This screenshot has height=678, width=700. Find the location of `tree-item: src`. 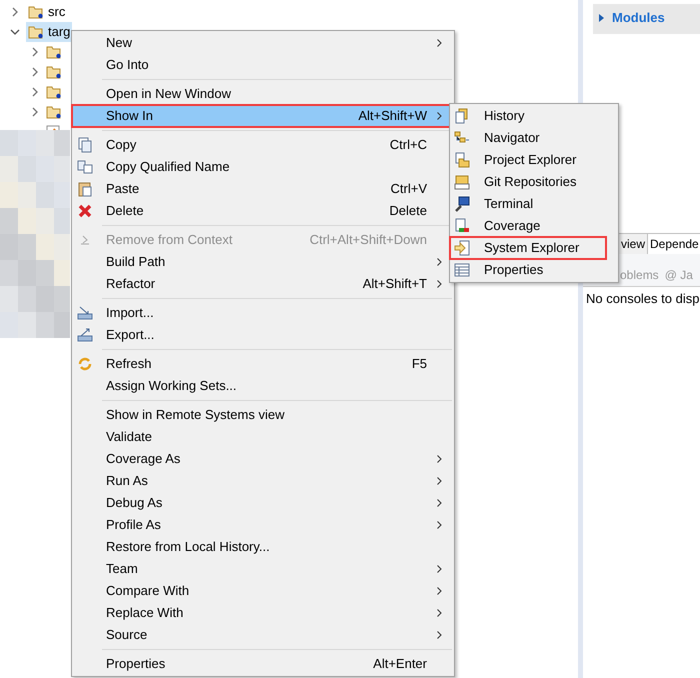

tree-item: src is located at coordinates (47, 12).